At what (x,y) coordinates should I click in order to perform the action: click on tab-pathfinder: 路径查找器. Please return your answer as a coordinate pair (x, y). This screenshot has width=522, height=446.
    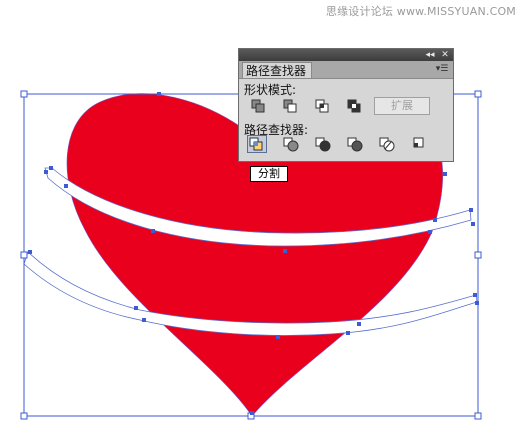
    Looking at the image, I should click on (277, 70).